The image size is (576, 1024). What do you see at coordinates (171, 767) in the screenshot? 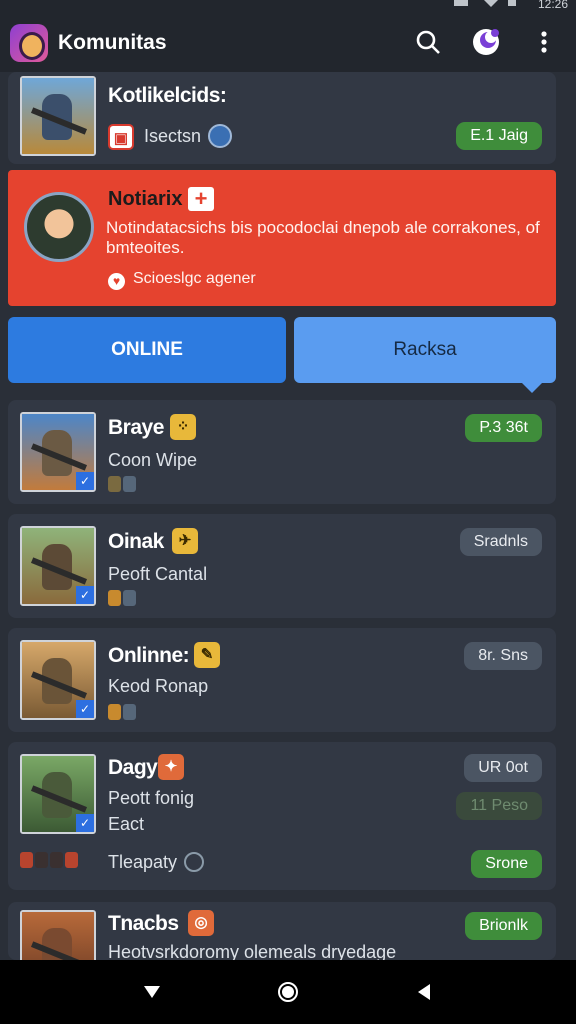
I see `rank-badge-icon: ✦` at bounding box center [171, 767].